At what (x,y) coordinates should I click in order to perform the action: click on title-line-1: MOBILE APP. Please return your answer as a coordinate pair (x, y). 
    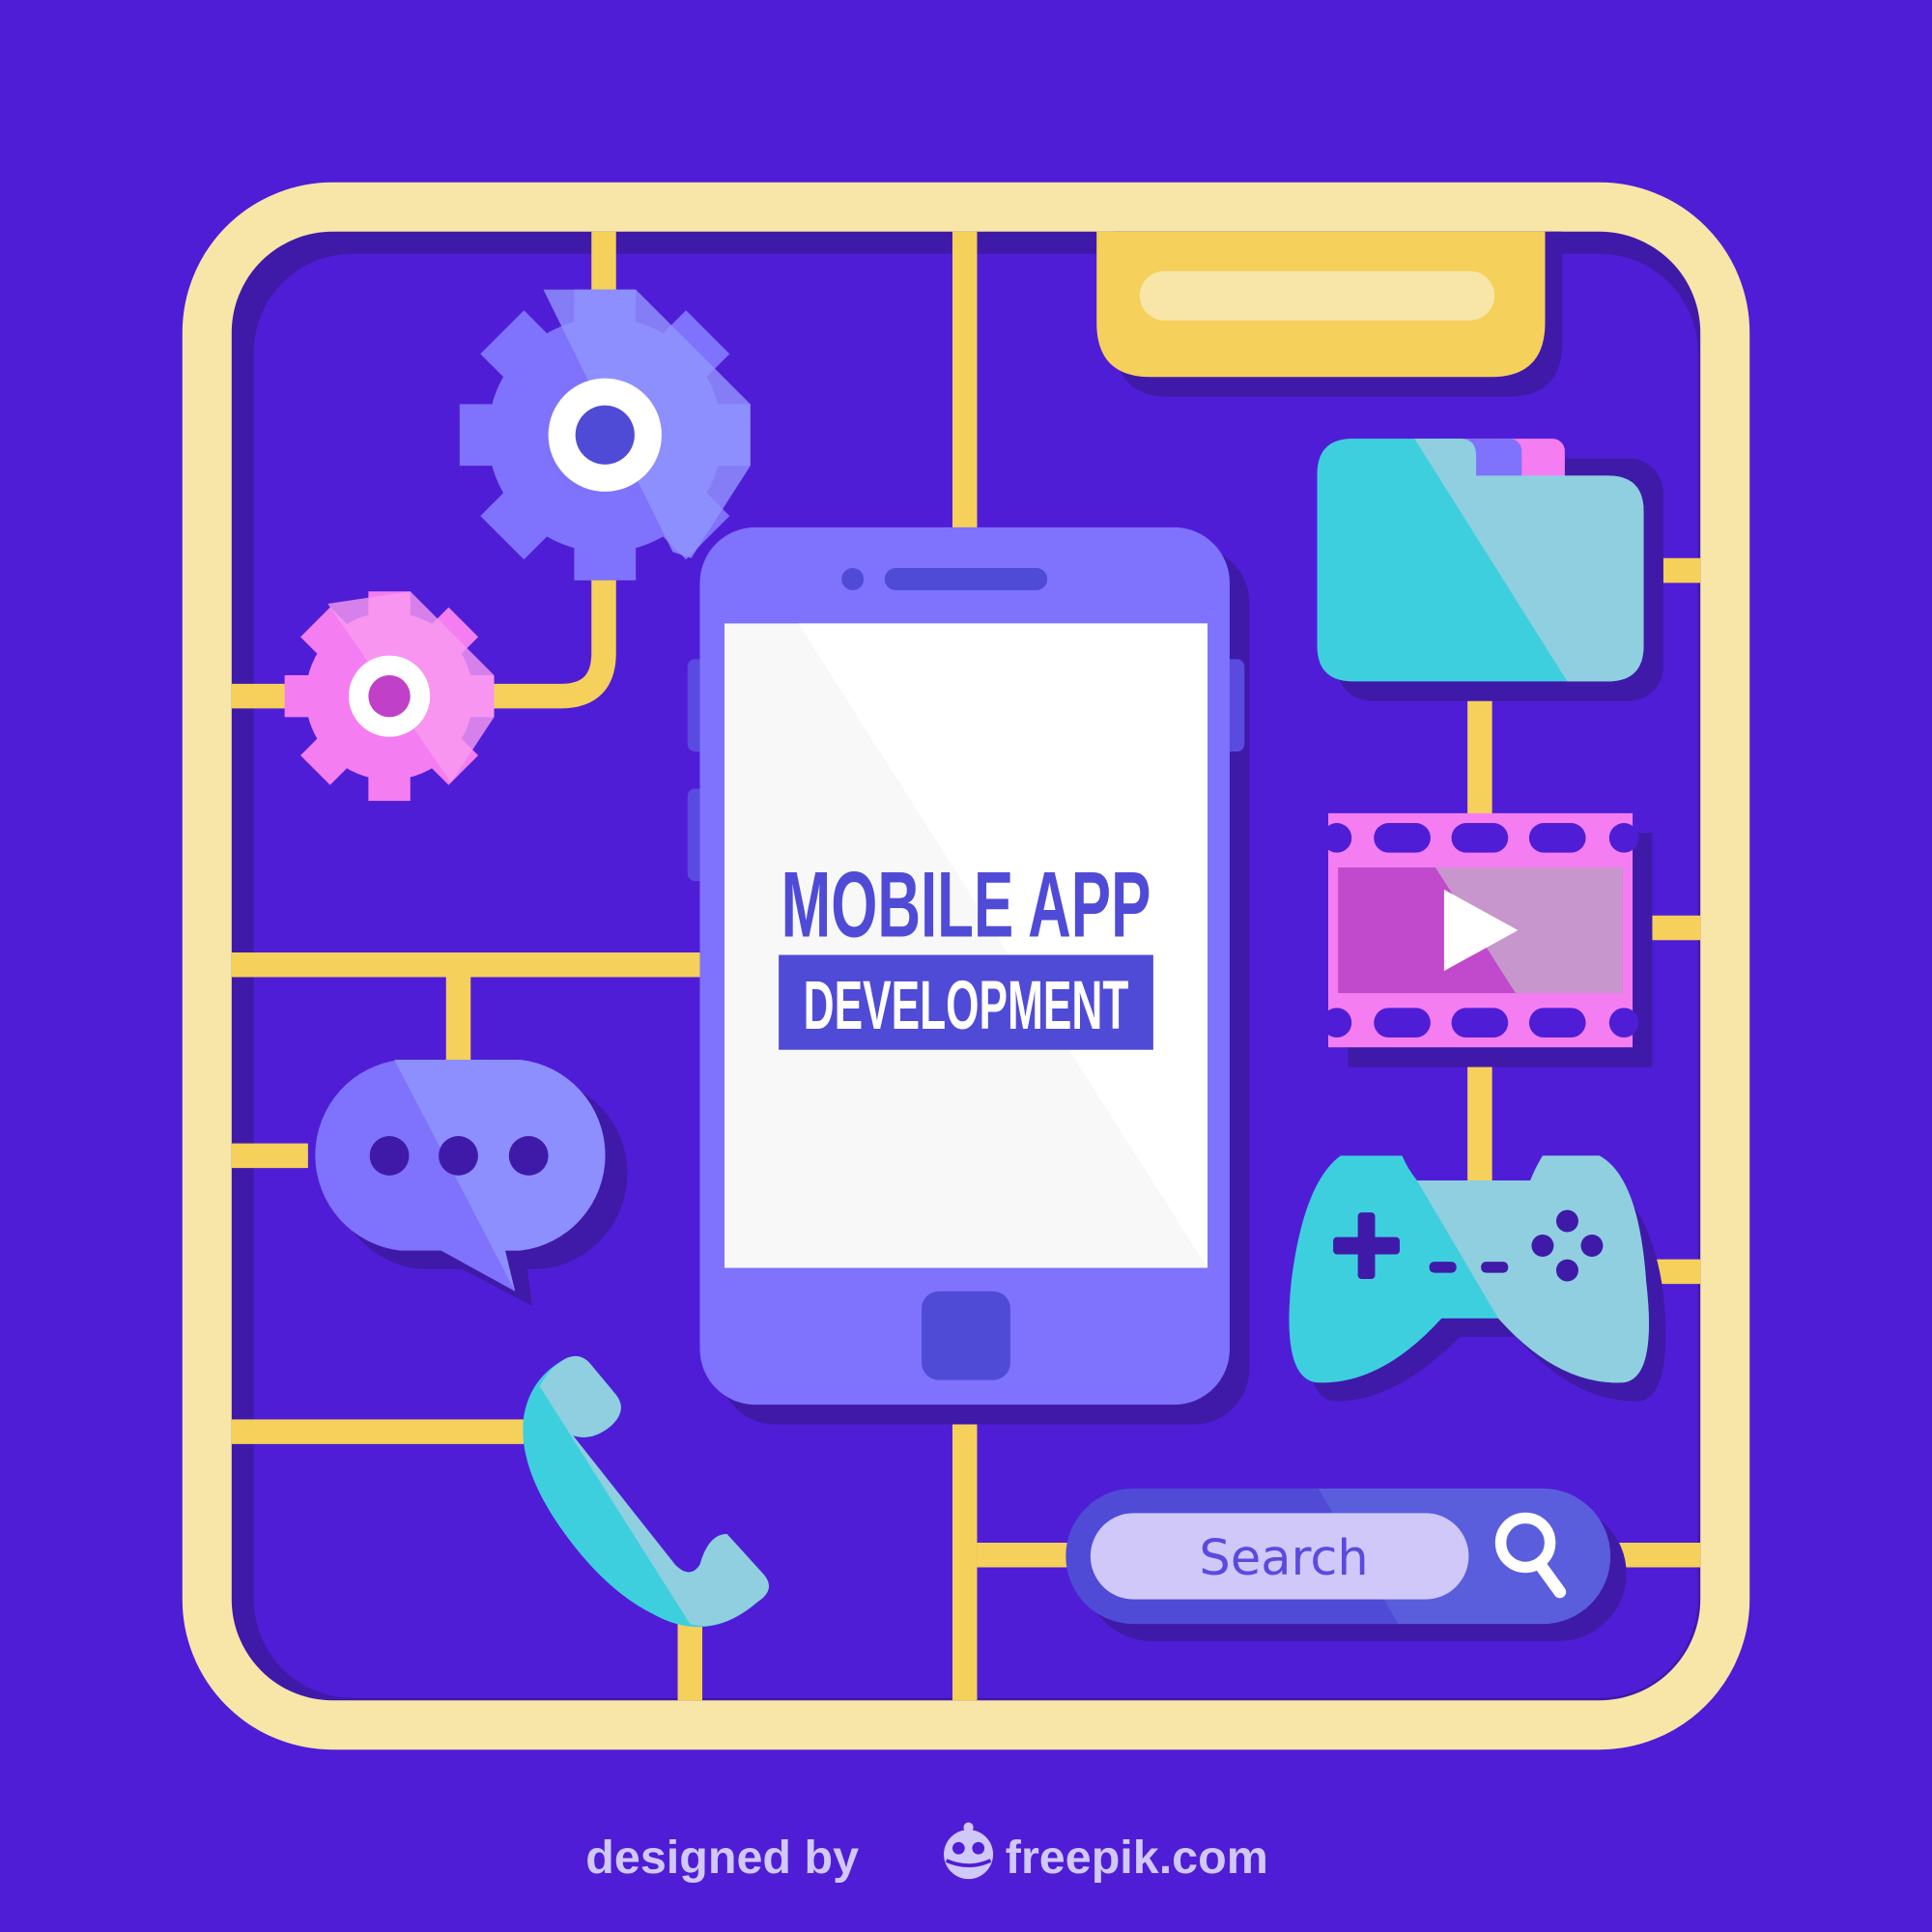
    Looking at the image, I should click on (966, 903).